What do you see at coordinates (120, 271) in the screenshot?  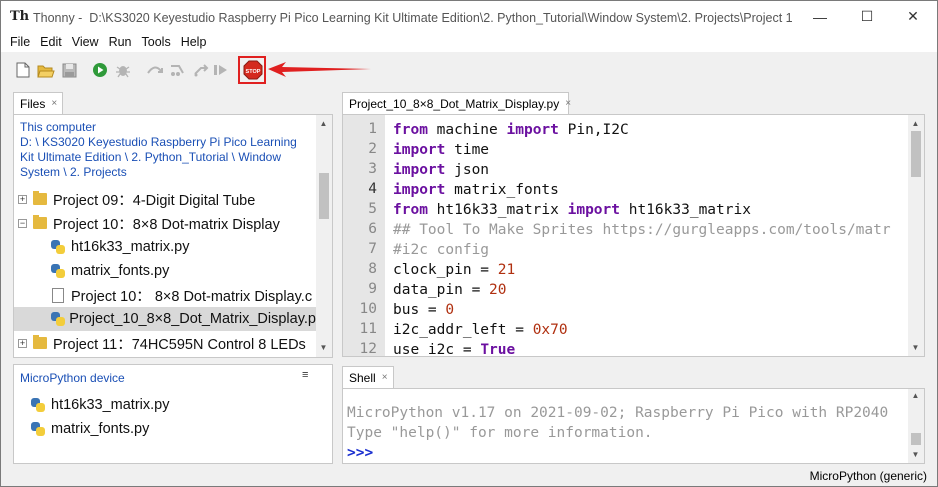 I see `tree-item-label: matrix_fonts.py` at bounding box center [120, 271].